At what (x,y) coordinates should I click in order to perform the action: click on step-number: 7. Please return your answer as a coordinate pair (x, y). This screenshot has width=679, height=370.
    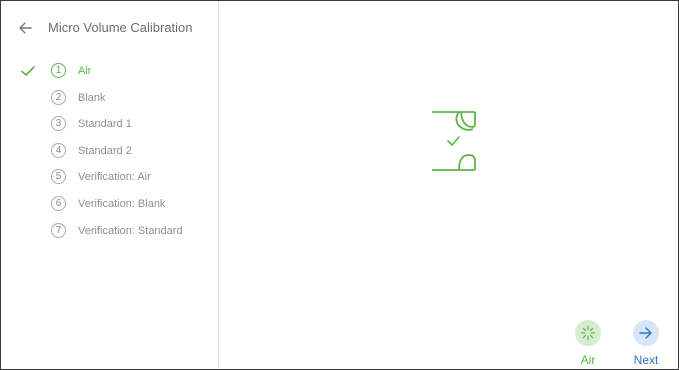
    Looking at the image, I should click on (58, 230).